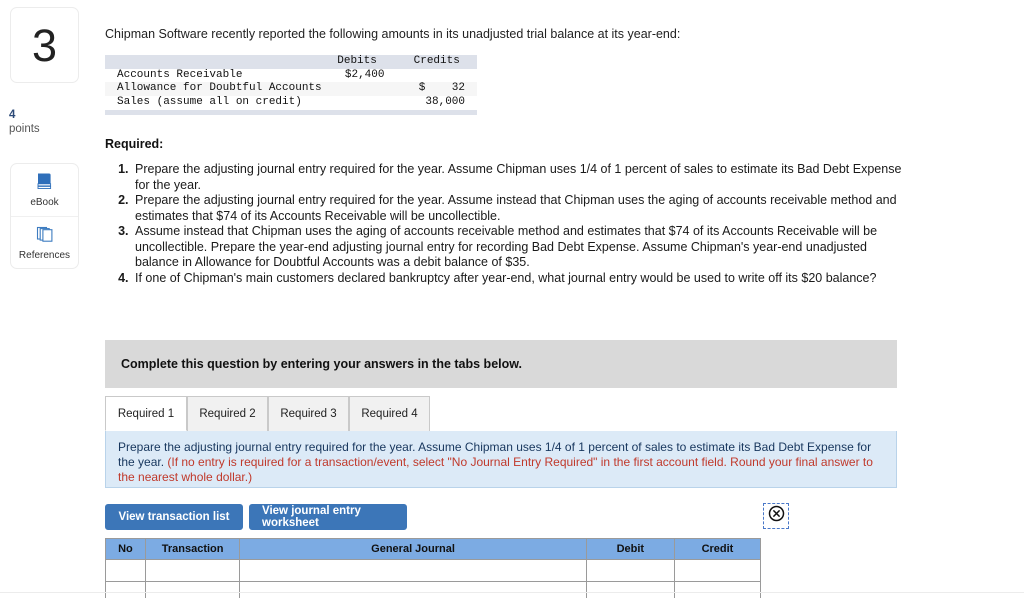 The height and width of the screenshot is (598, 1024). I want to click on trial-balance-footer-bar, so click(291, 112).